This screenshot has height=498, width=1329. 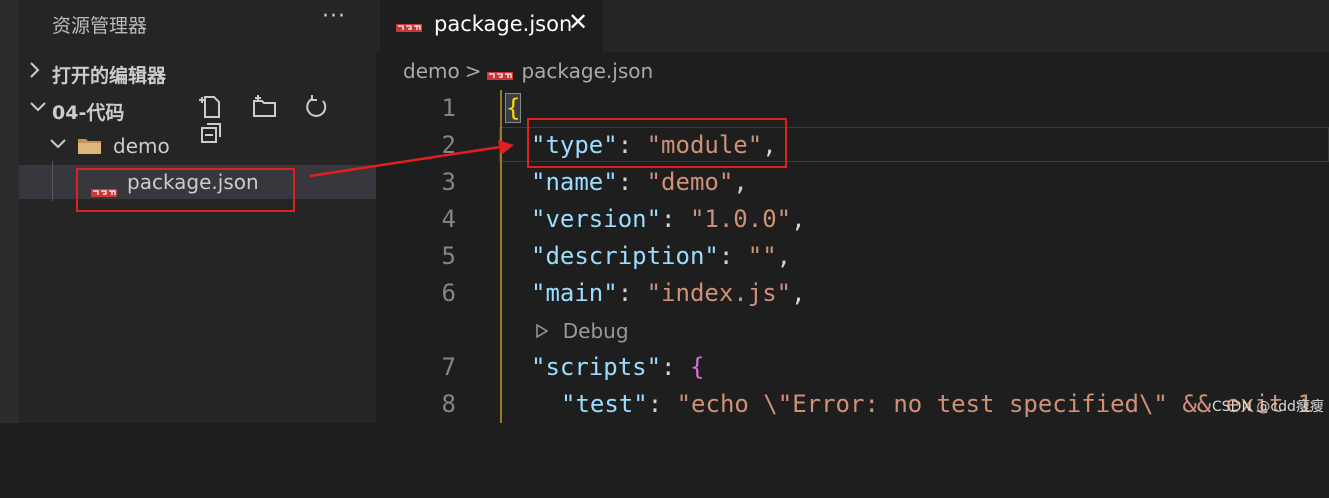 I want to click on watermark: CSDN @cdd瘦瘦, so click(x=1268, y=407).